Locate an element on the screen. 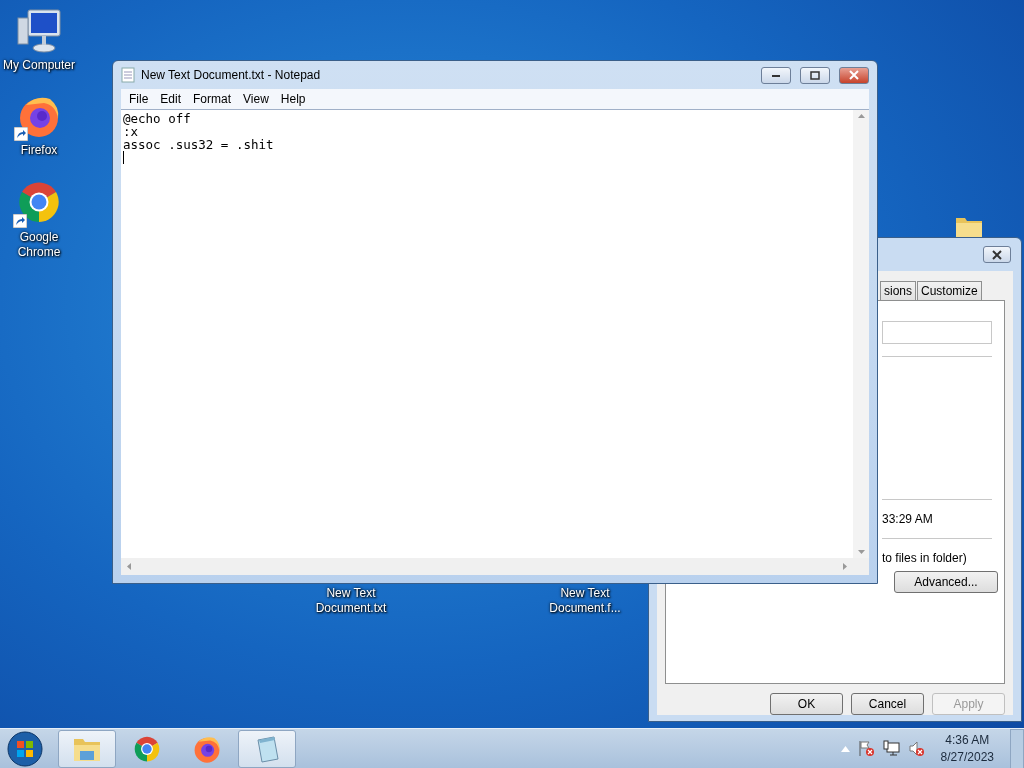 Image resolution: width=1024 pixels, height=768 pixels. menu-item: File is located at coordinates (139, 99).